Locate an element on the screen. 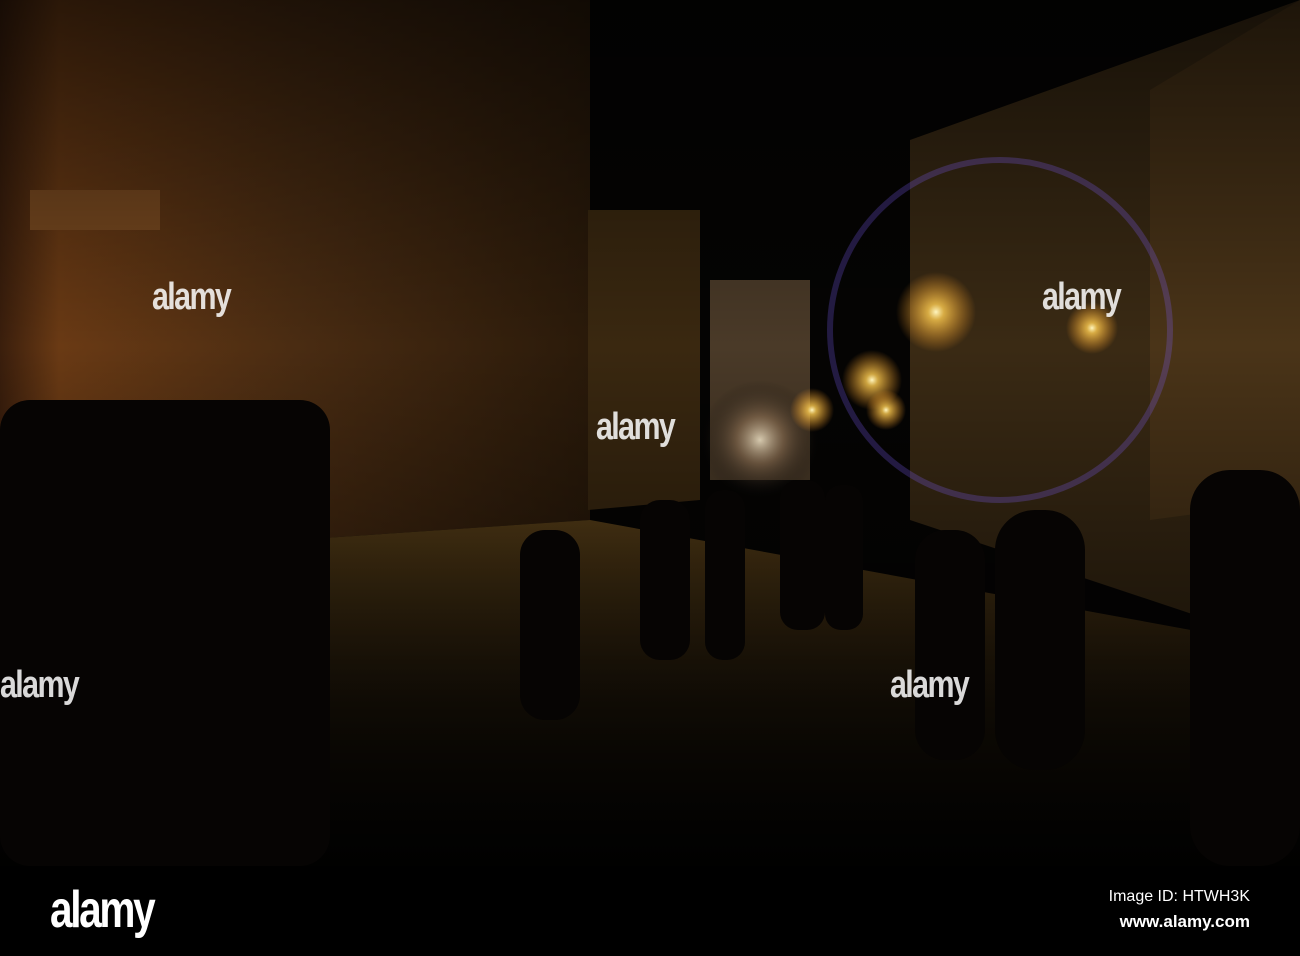 The width and height of the screenshot is (1300, 956). image-id: Image ID: HTWH3K is located at coordinates (1179, 896).